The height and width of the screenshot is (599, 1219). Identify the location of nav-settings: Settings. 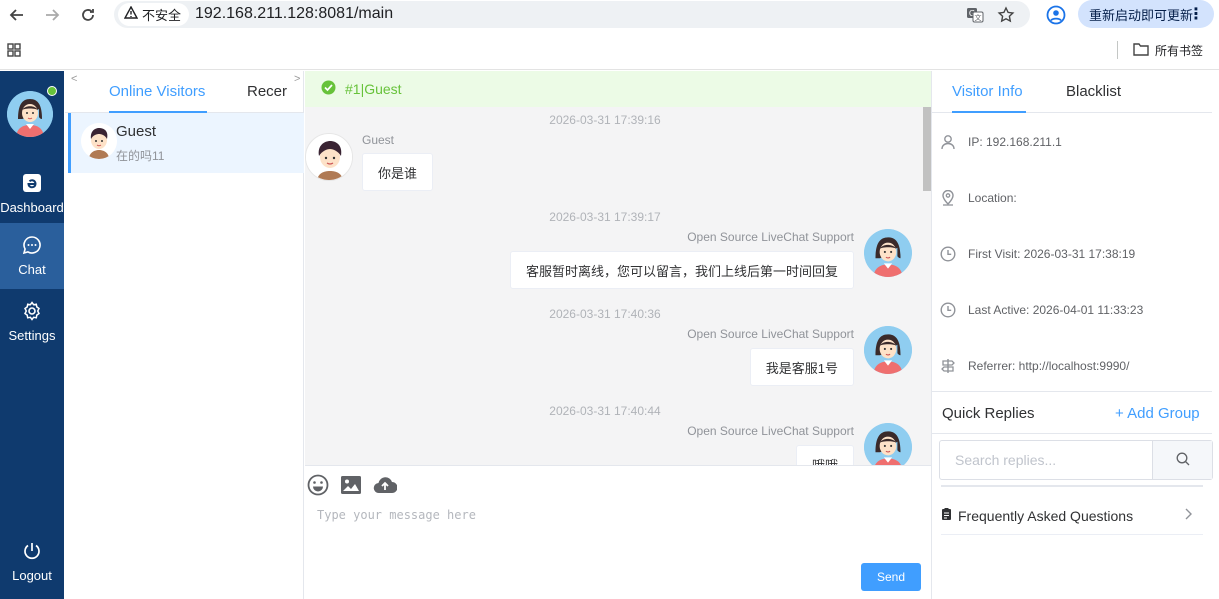
(32, 322).